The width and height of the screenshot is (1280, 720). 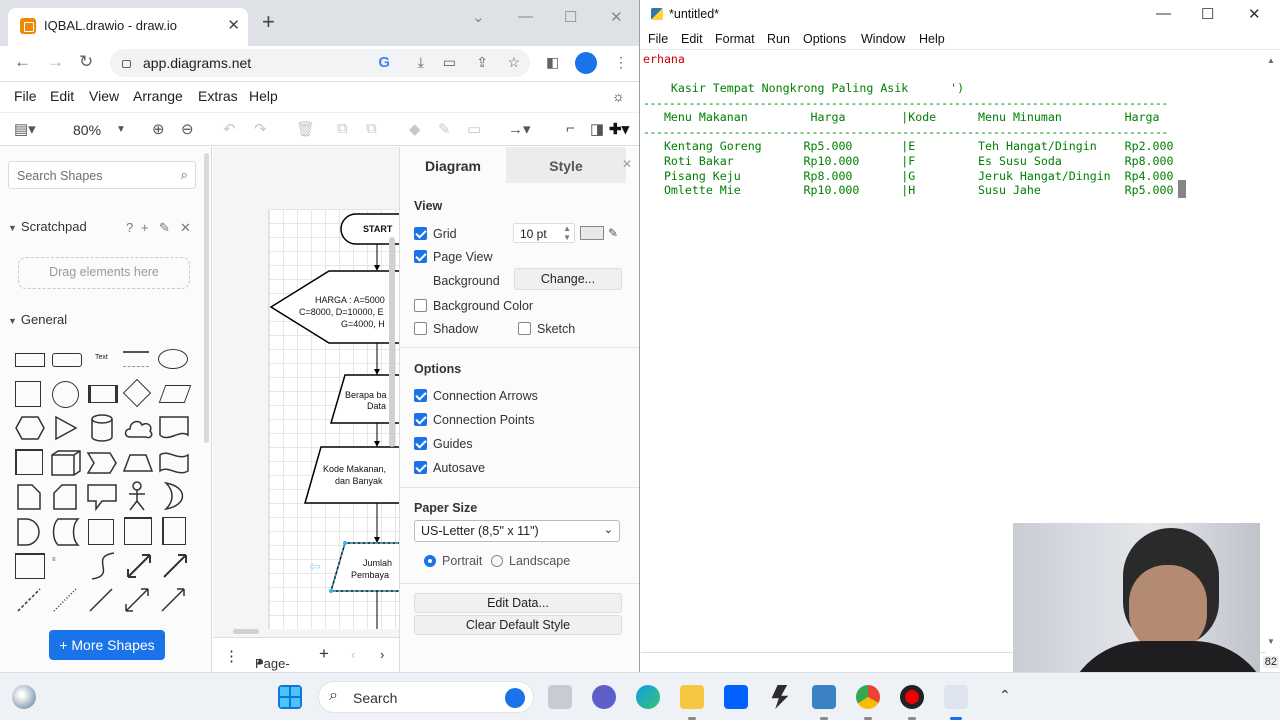 I want to click on triangle-shape, so click(x=65, y=428).